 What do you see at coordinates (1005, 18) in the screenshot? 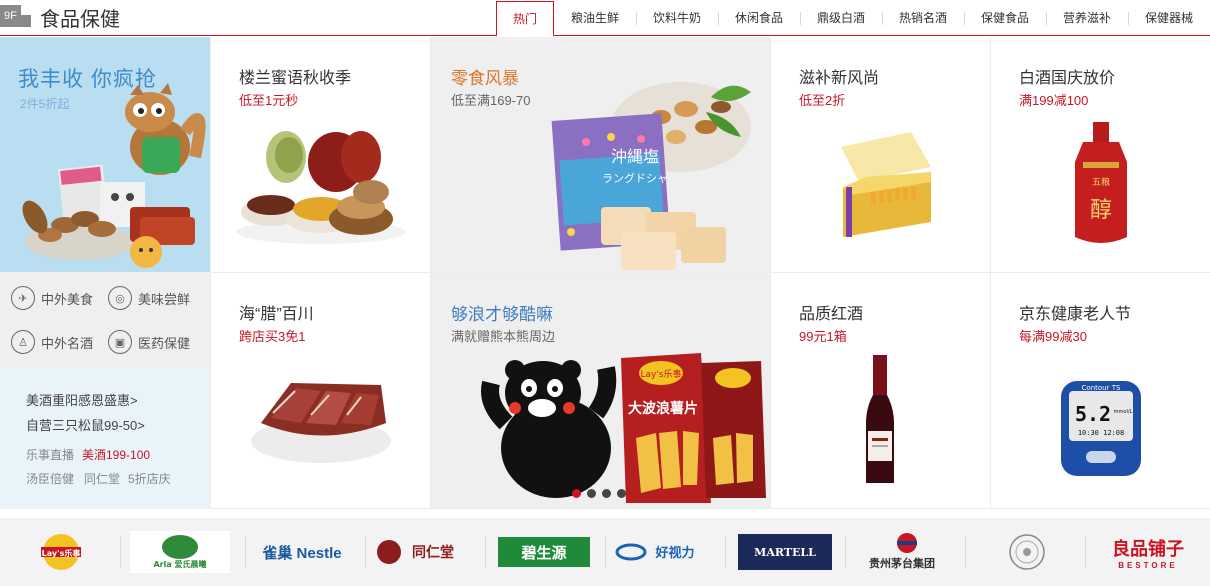
I see `tab-health-food: 保健食品` at bounding box center [1005, 18].